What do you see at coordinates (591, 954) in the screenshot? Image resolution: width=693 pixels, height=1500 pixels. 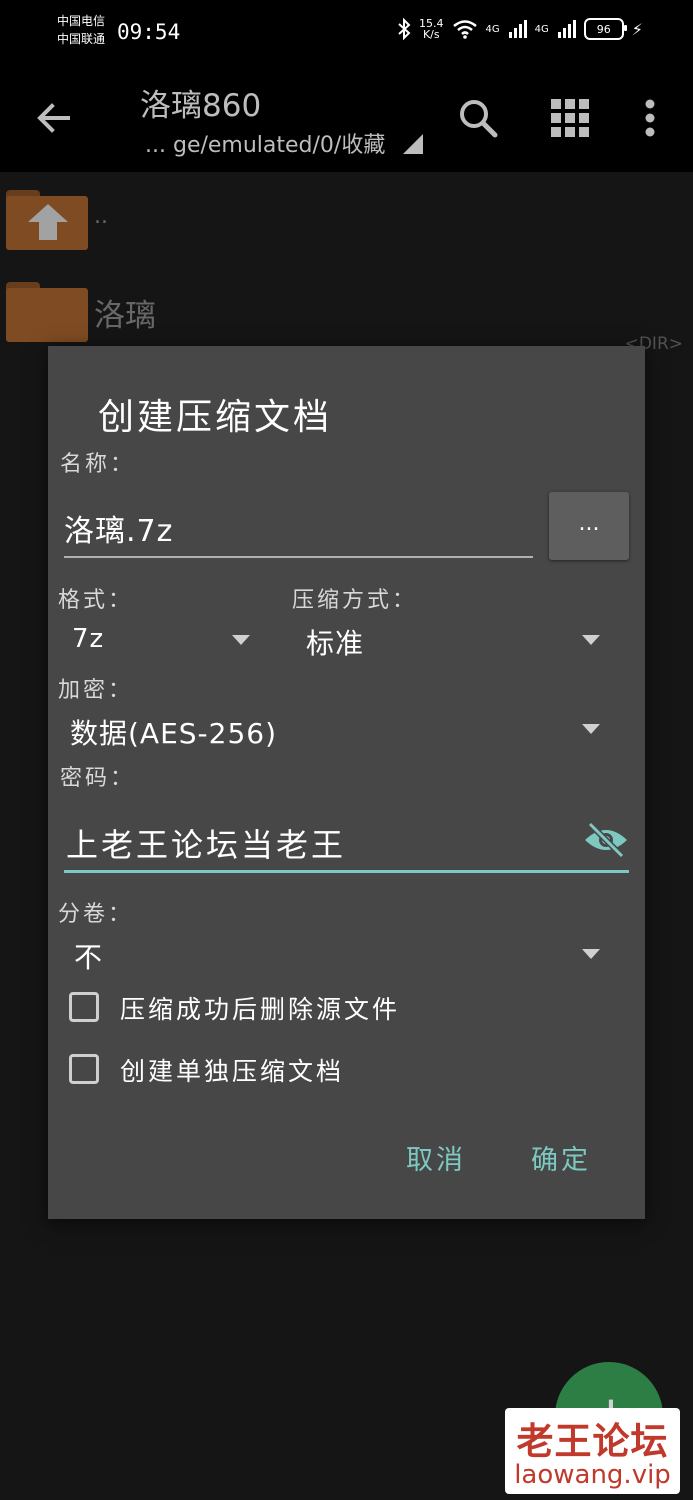 I see `split-dropdown-icon` at bounding box center [591, 954].